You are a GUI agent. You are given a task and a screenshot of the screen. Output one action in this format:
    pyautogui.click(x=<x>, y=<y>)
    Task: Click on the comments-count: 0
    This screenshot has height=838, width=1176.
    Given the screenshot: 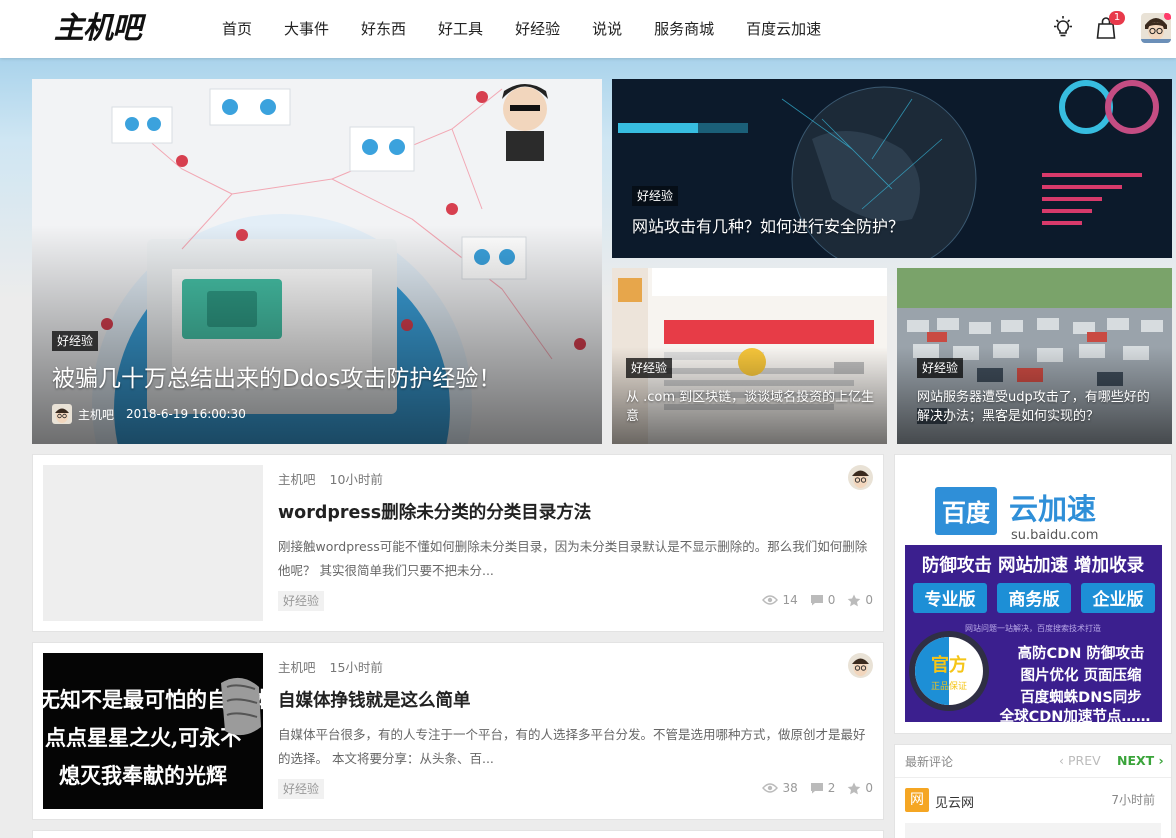 What is the action you would take?
    pyautogui.click(x=831, y=600)
    